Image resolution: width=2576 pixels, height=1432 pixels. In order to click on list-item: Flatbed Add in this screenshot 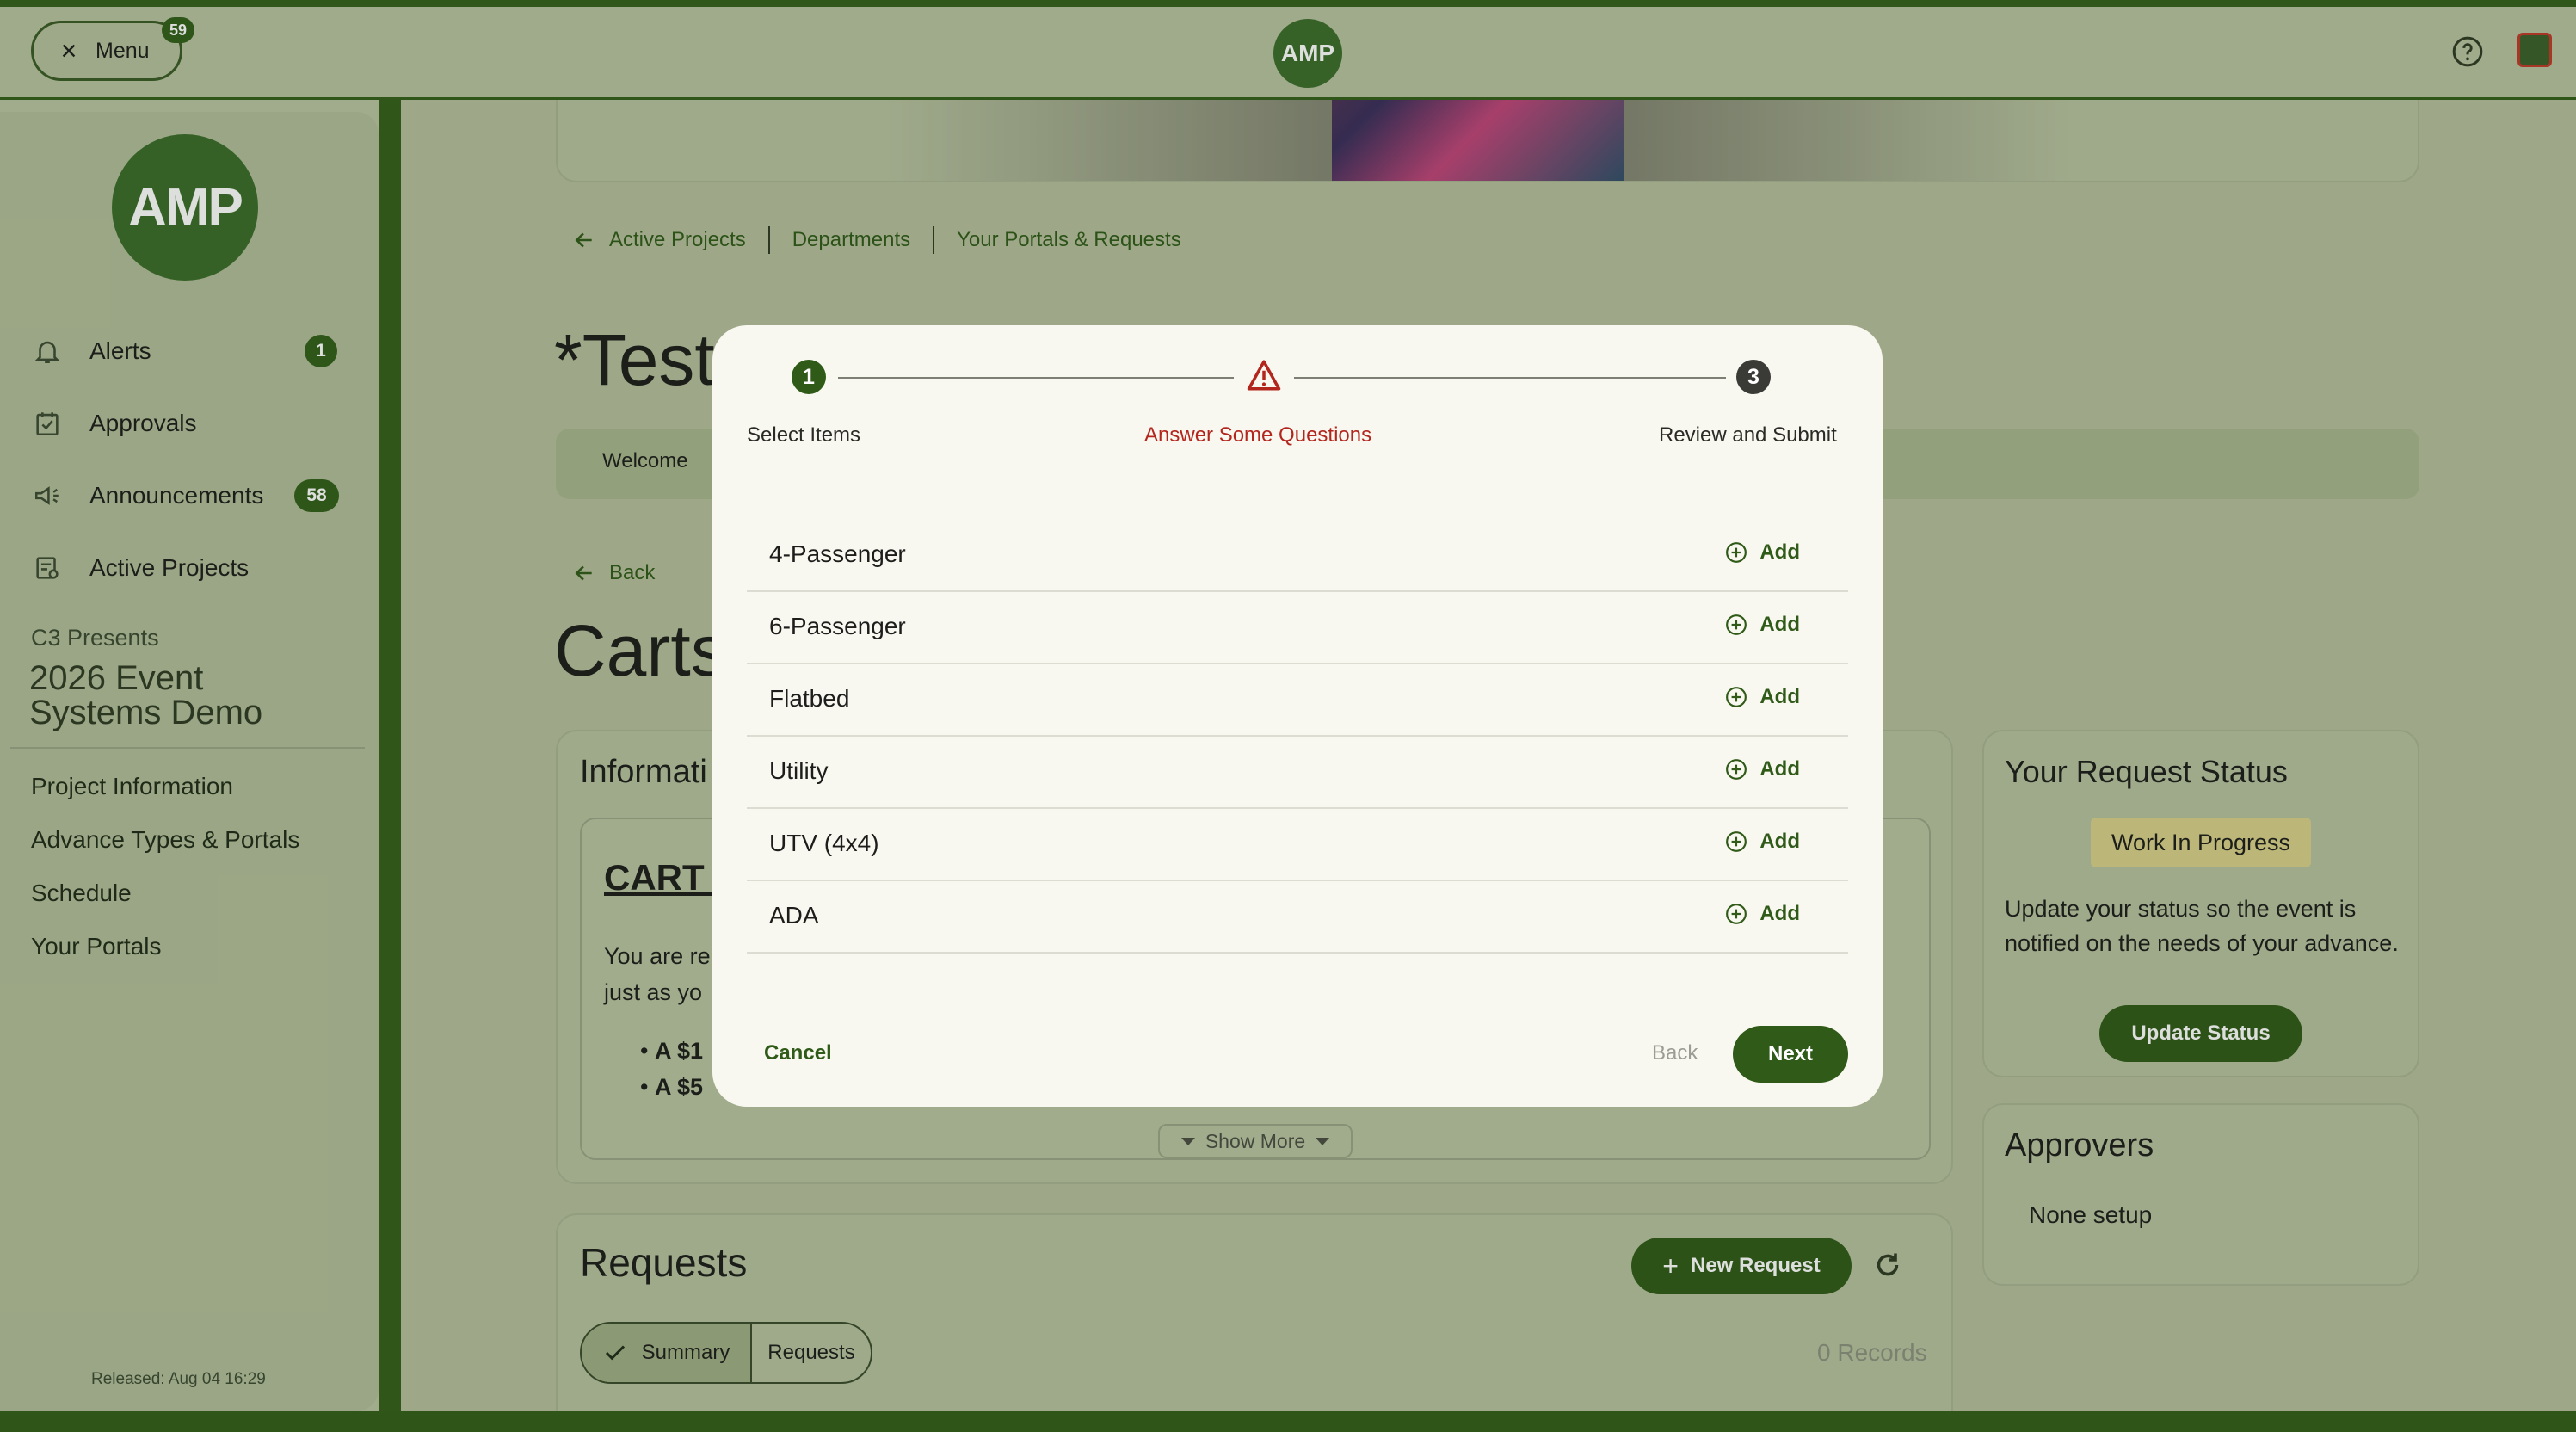, I will do `click(1298, 701)`.